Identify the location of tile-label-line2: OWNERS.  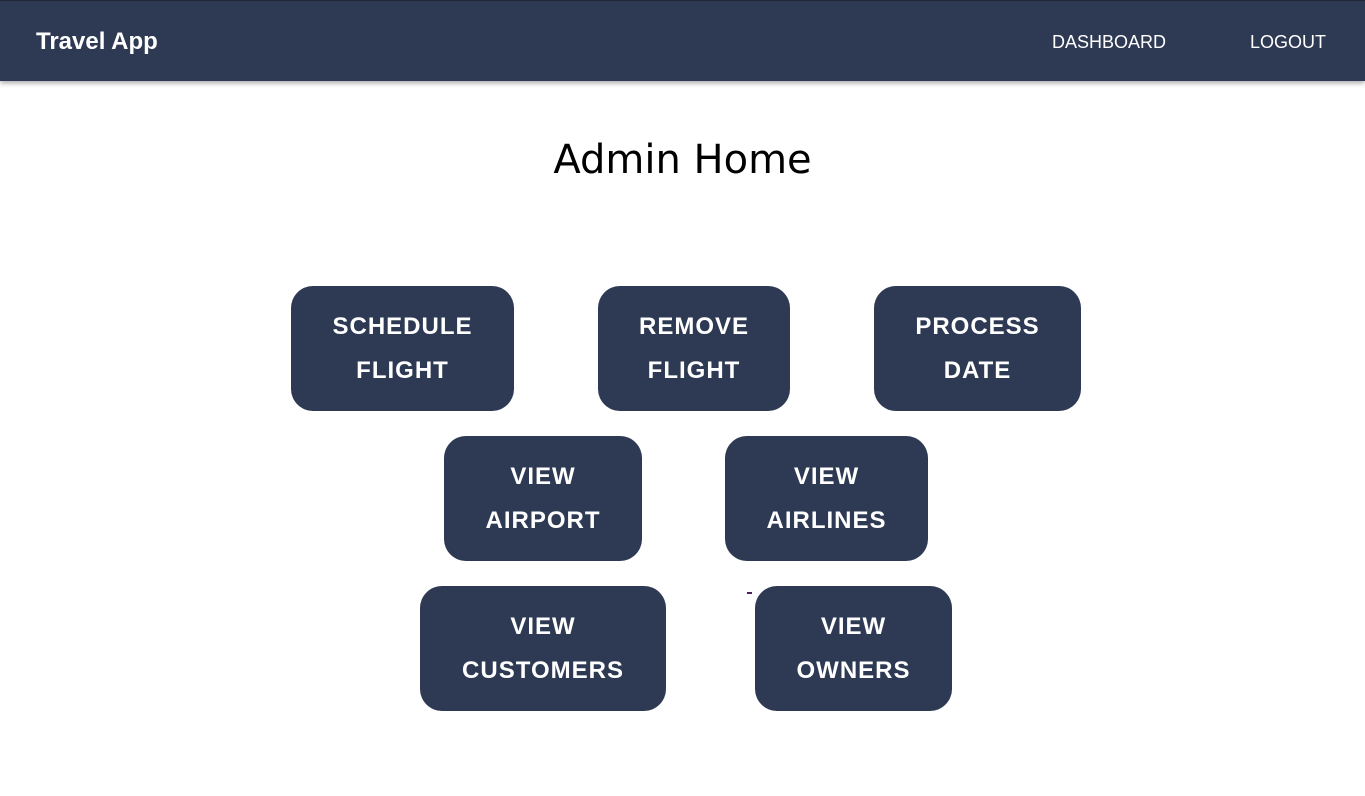
(853, 670).